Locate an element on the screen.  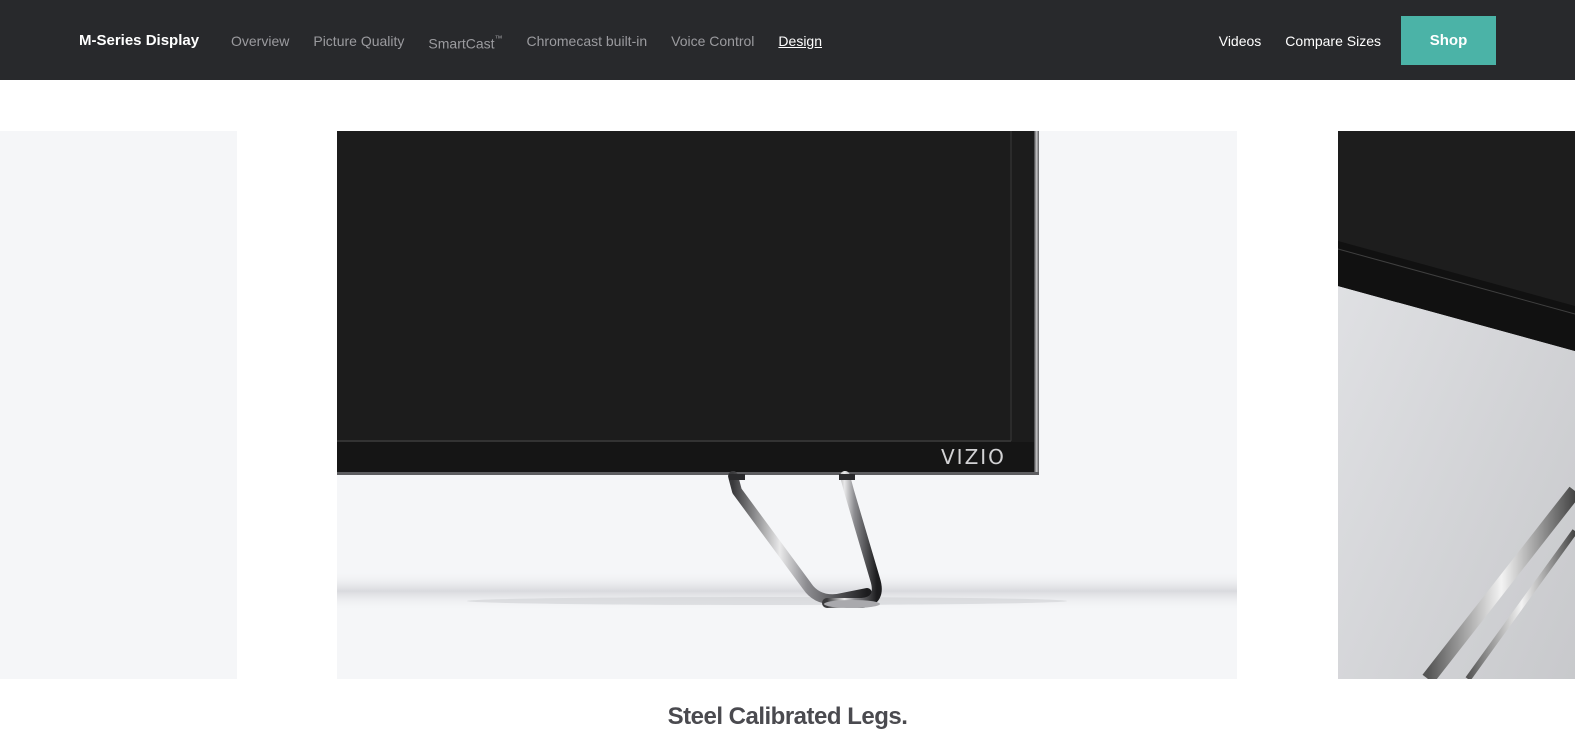
carousel-prev-slide is located at coordinates (118, 405).